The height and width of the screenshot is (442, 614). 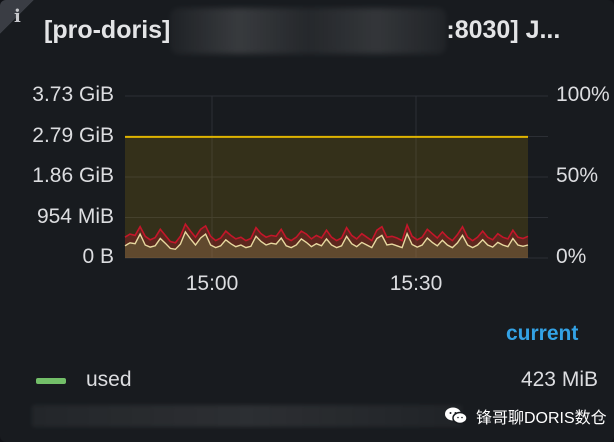 What do you see at coordinates (51, 381) in the screenshot?
I see `legend-swatch` at bounding box center [51, 381].